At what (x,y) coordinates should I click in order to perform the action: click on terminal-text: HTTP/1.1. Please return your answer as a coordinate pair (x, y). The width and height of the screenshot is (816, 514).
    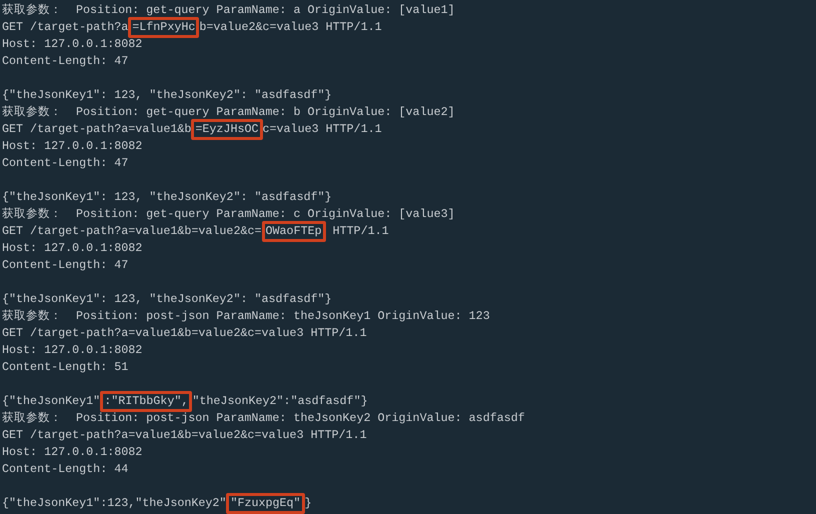
    Looking at the image, I should click on (360, 231).